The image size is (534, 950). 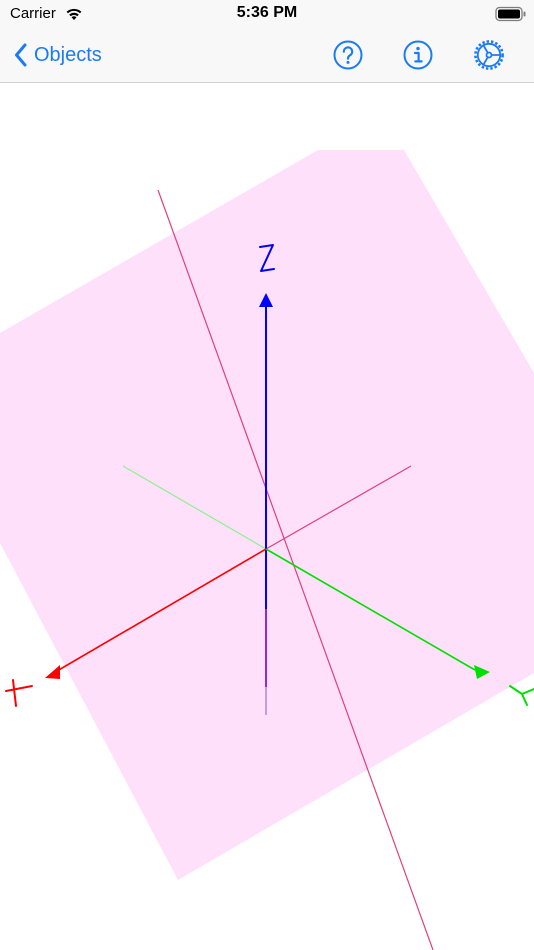 I want to click on back-button: Objects, so click(x=58, y=55).